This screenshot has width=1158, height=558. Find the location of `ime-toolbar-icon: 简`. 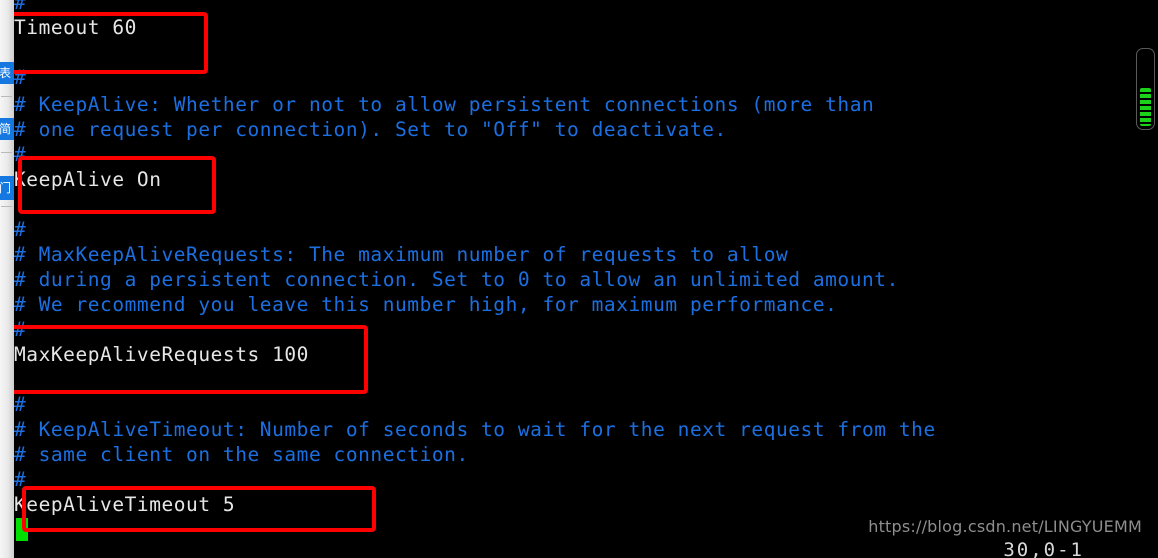

ime-toolbar-icon: 简 is located at coordinates (7, 129).